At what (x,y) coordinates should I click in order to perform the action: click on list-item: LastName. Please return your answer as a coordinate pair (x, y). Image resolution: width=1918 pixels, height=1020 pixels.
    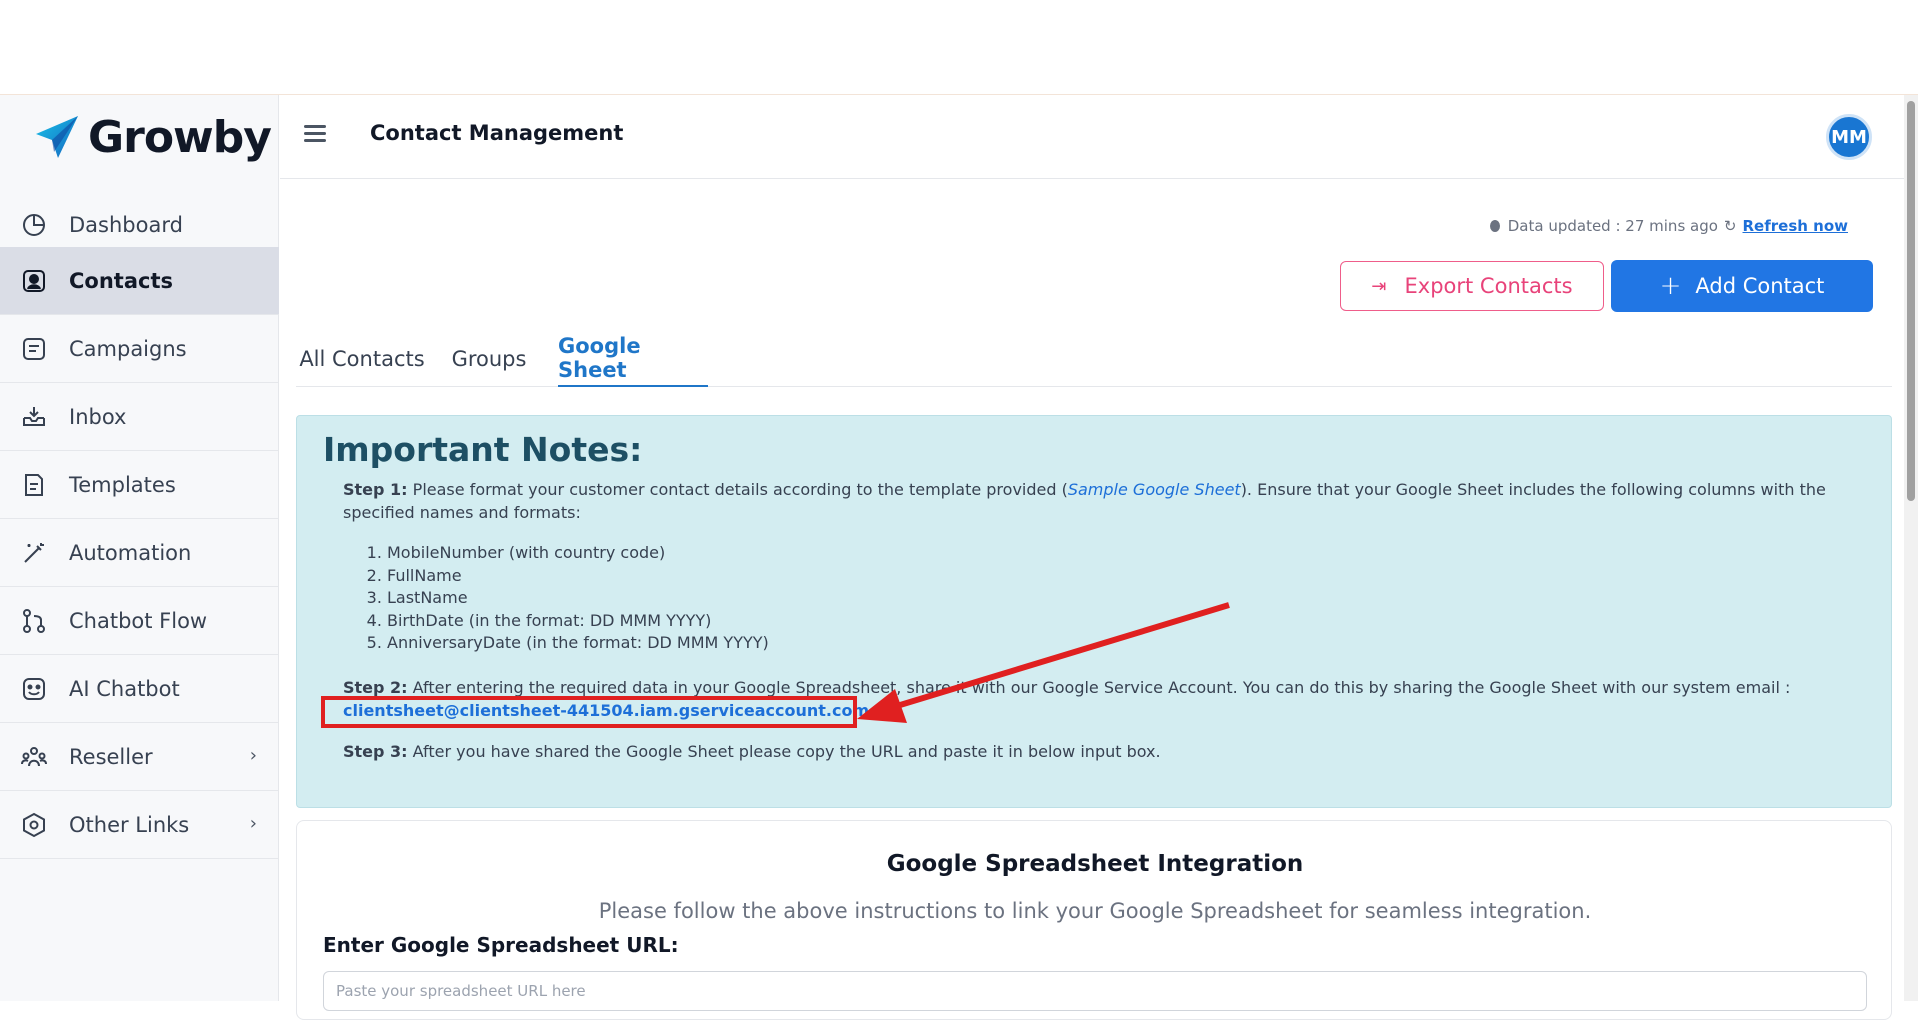
    Looking at the image, I should click on (578, 598).